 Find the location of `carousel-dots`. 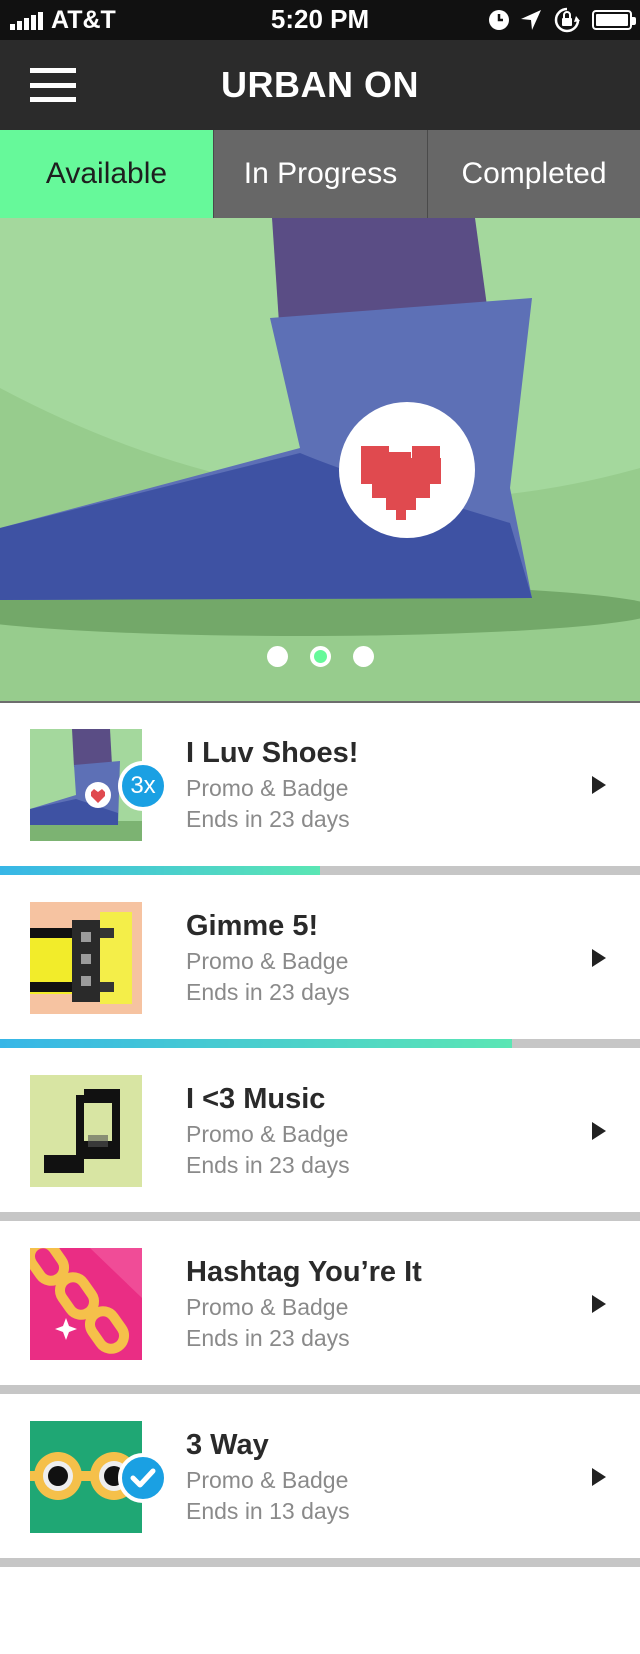

carousel-dots is located at coordinates (320, 656).